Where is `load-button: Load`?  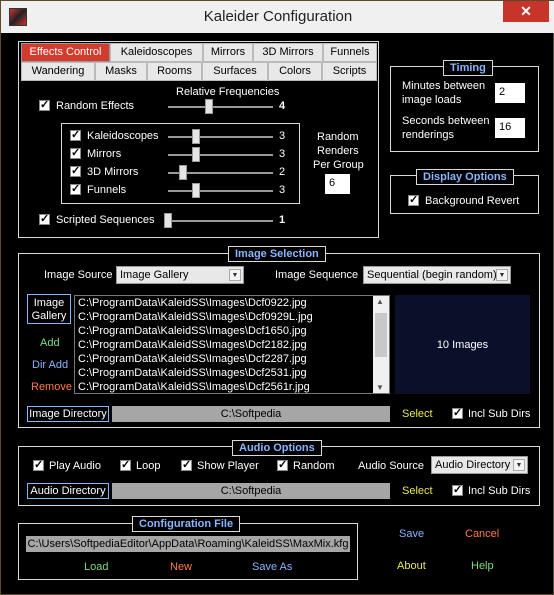 load-button: Load is located at coordinates (96, 567).